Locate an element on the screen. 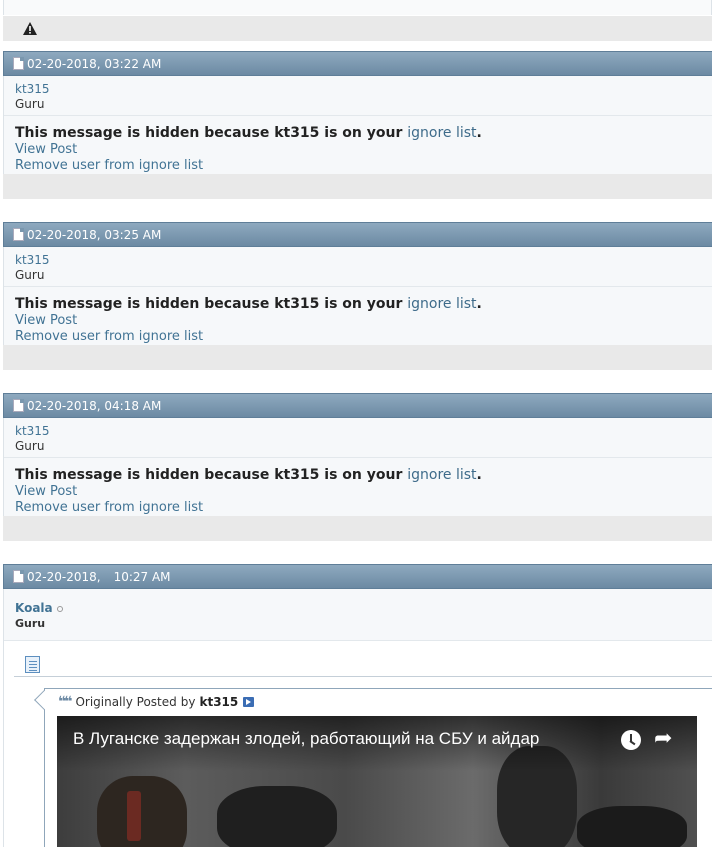  post-date: 02-20-2018, 03:25 AM is located at coordinates (94, 234).